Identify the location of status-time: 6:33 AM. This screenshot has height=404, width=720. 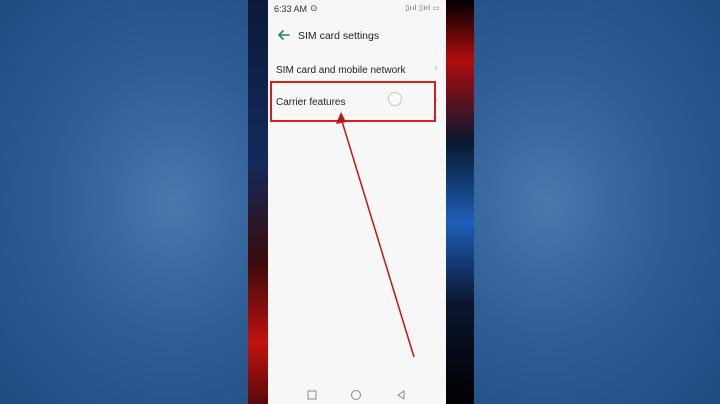
(291, 9).